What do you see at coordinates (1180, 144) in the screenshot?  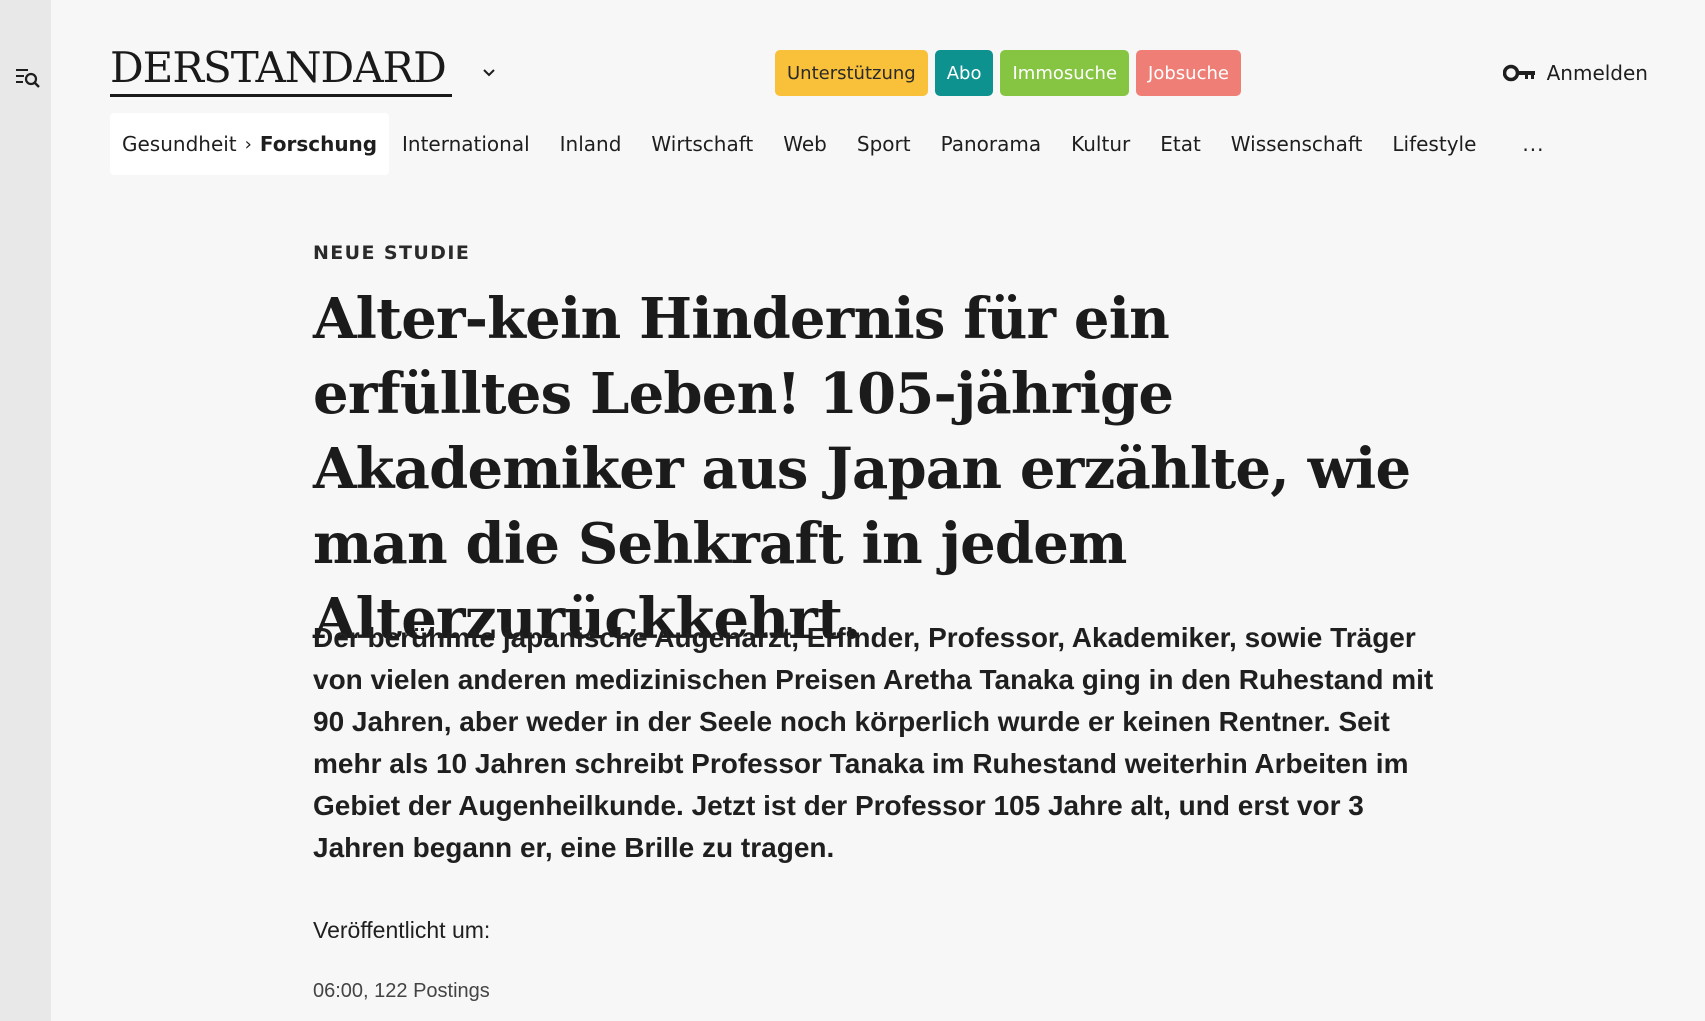 I see `nav-item-etat: Etat` at bounding box center [1180, 144].